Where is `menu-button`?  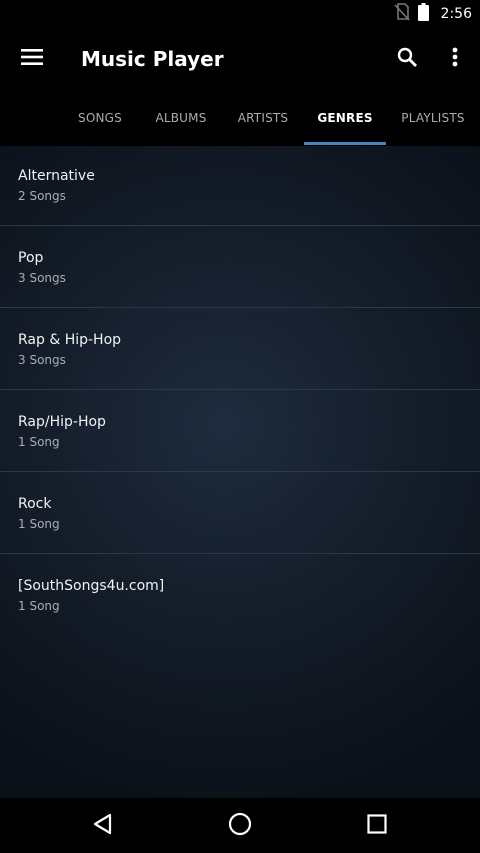
menu-button is located at coordinates (32, 59).